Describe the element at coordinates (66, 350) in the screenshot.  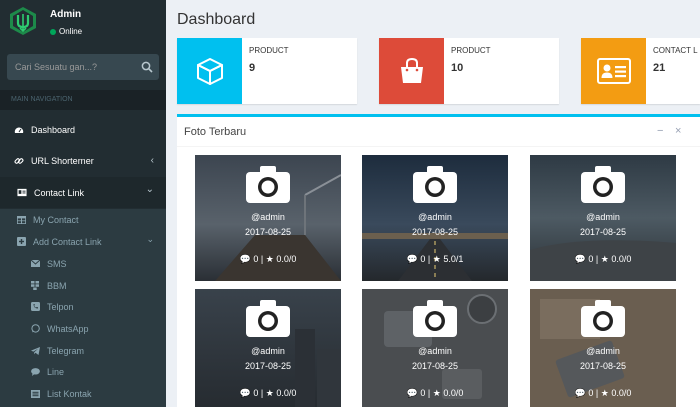
I see `sidebar-item-label: Telegram` at that location.